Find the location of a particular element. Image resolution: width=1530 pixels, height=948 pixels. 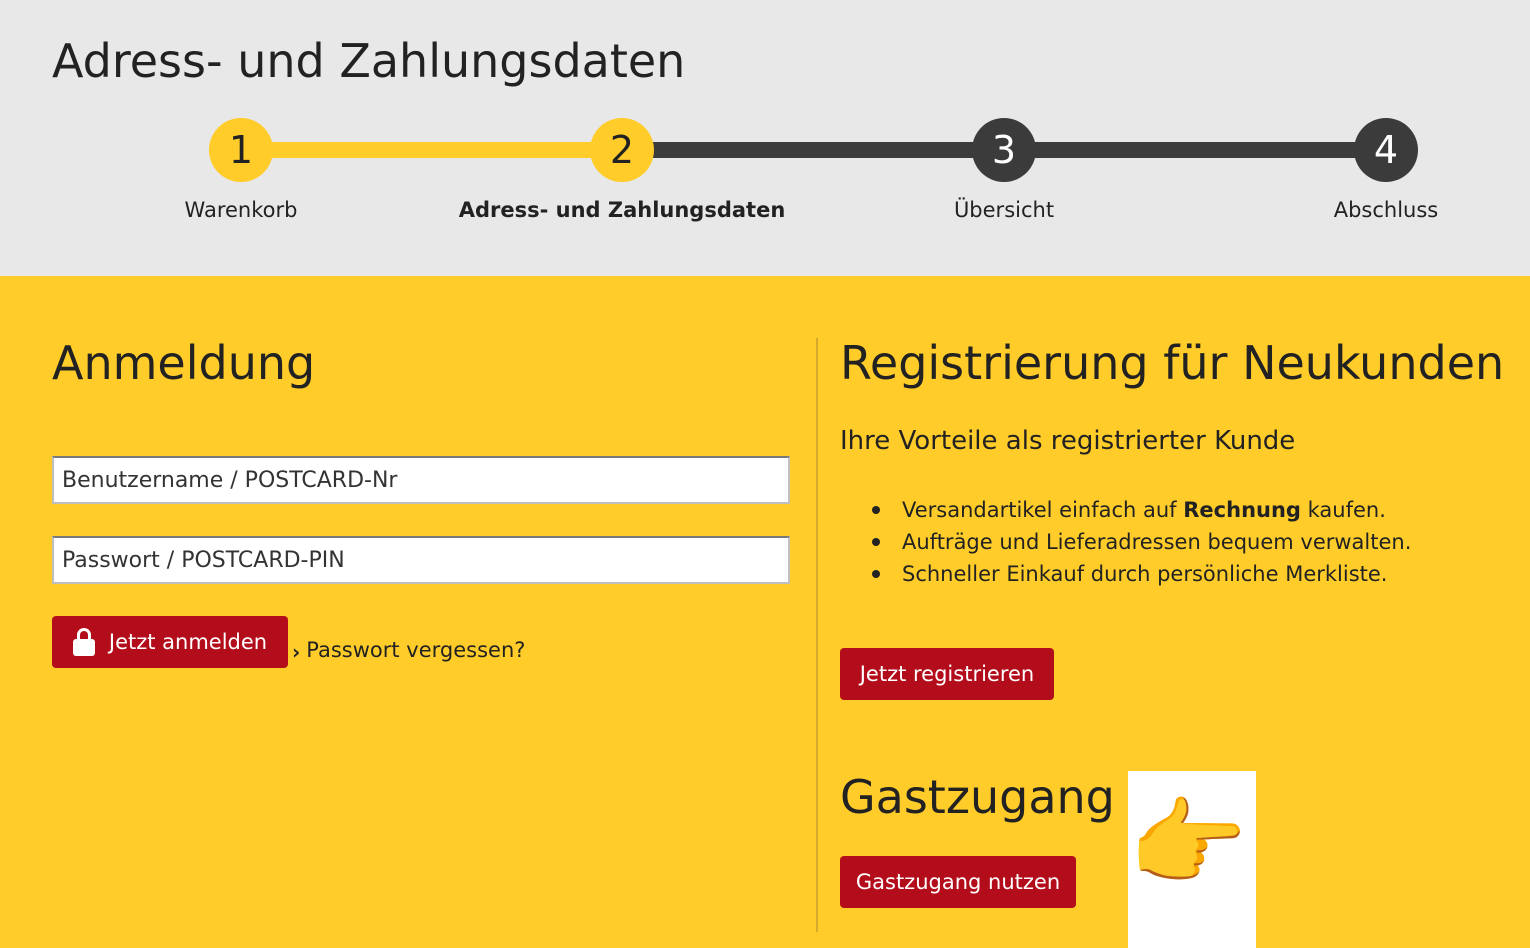

login-button-label: Jetzt anmelden is located at coordinates (188, 642).